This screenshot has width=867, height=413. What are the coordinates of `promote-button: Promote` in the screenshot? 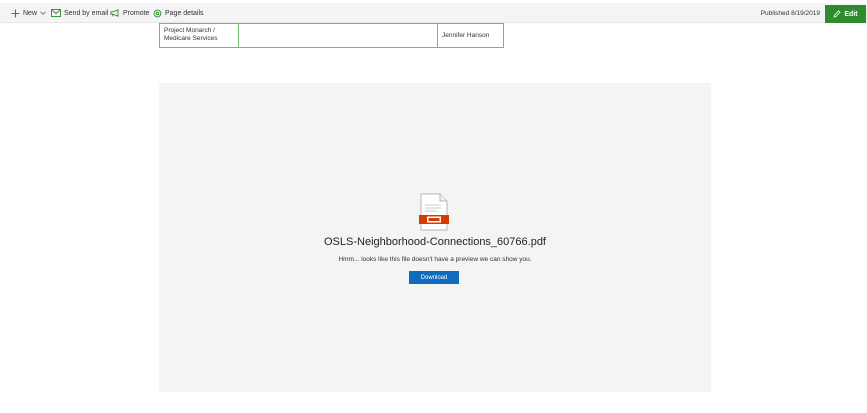 It's located at (129, 13).